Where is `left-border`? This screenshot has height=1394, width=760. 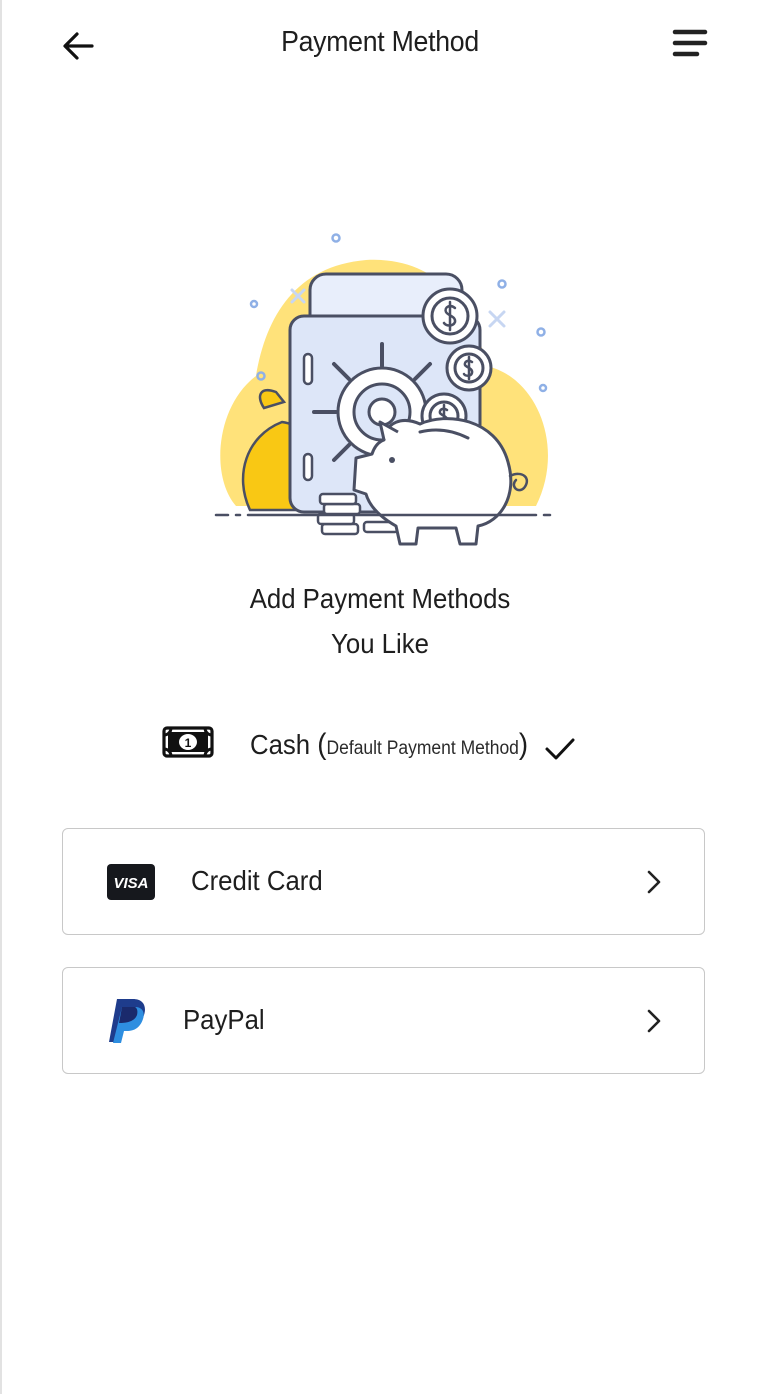
left-border is located at coordinates (1, 697).